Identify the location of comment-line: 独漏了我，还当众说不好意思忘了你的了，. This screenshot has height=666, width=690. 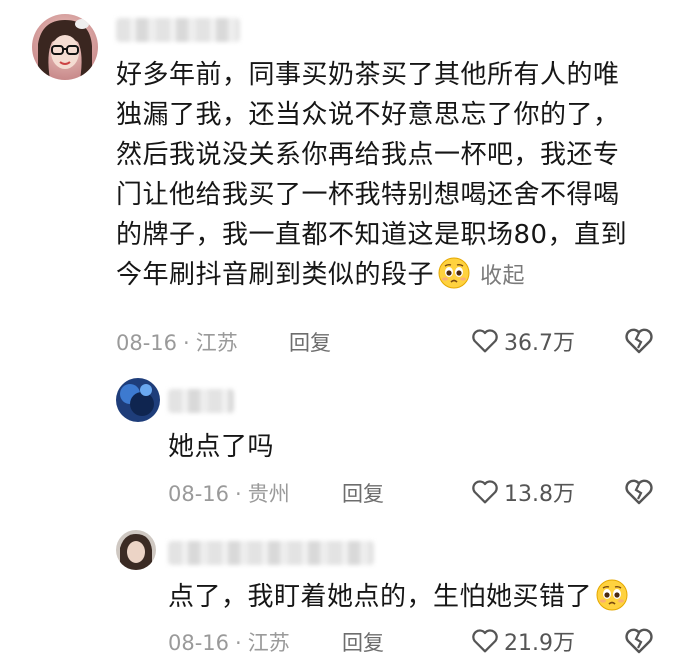
(368, 115).